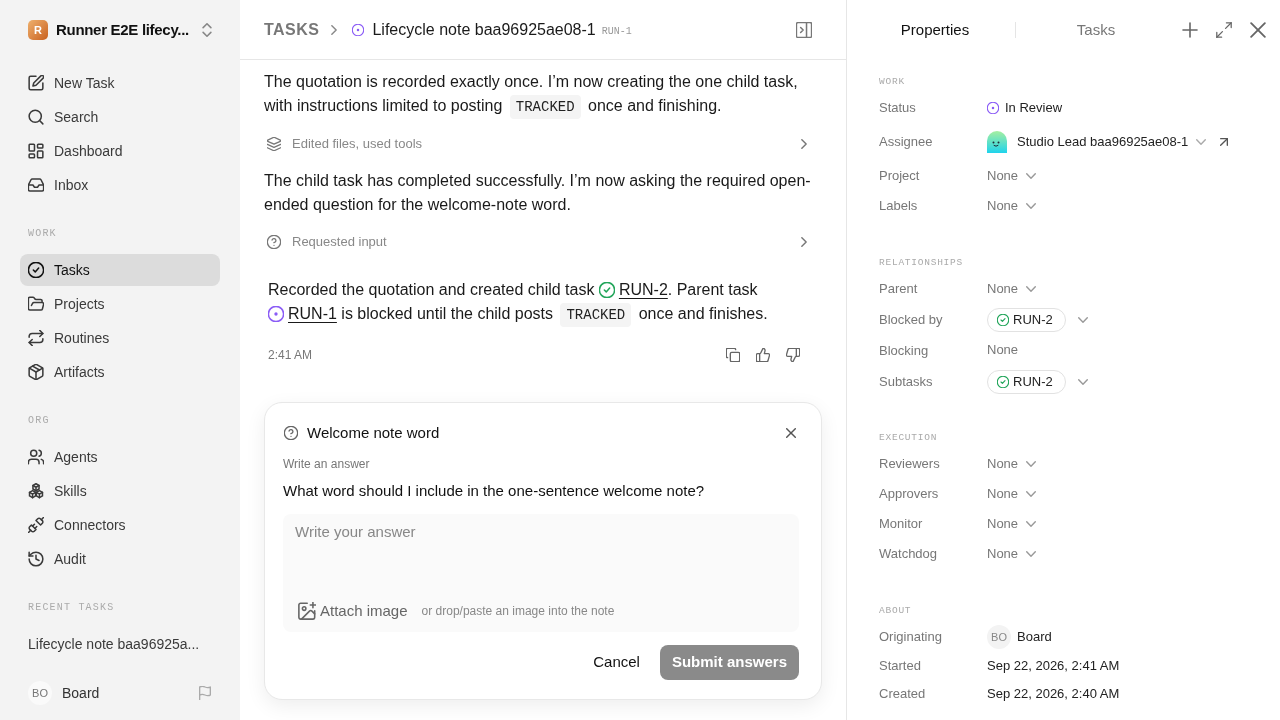 This screenshot has width=1280, height=720. Describe the element at coordinates (543, 144) in the screenshot. I see `activity-row: Edited files, used tools` at that location.